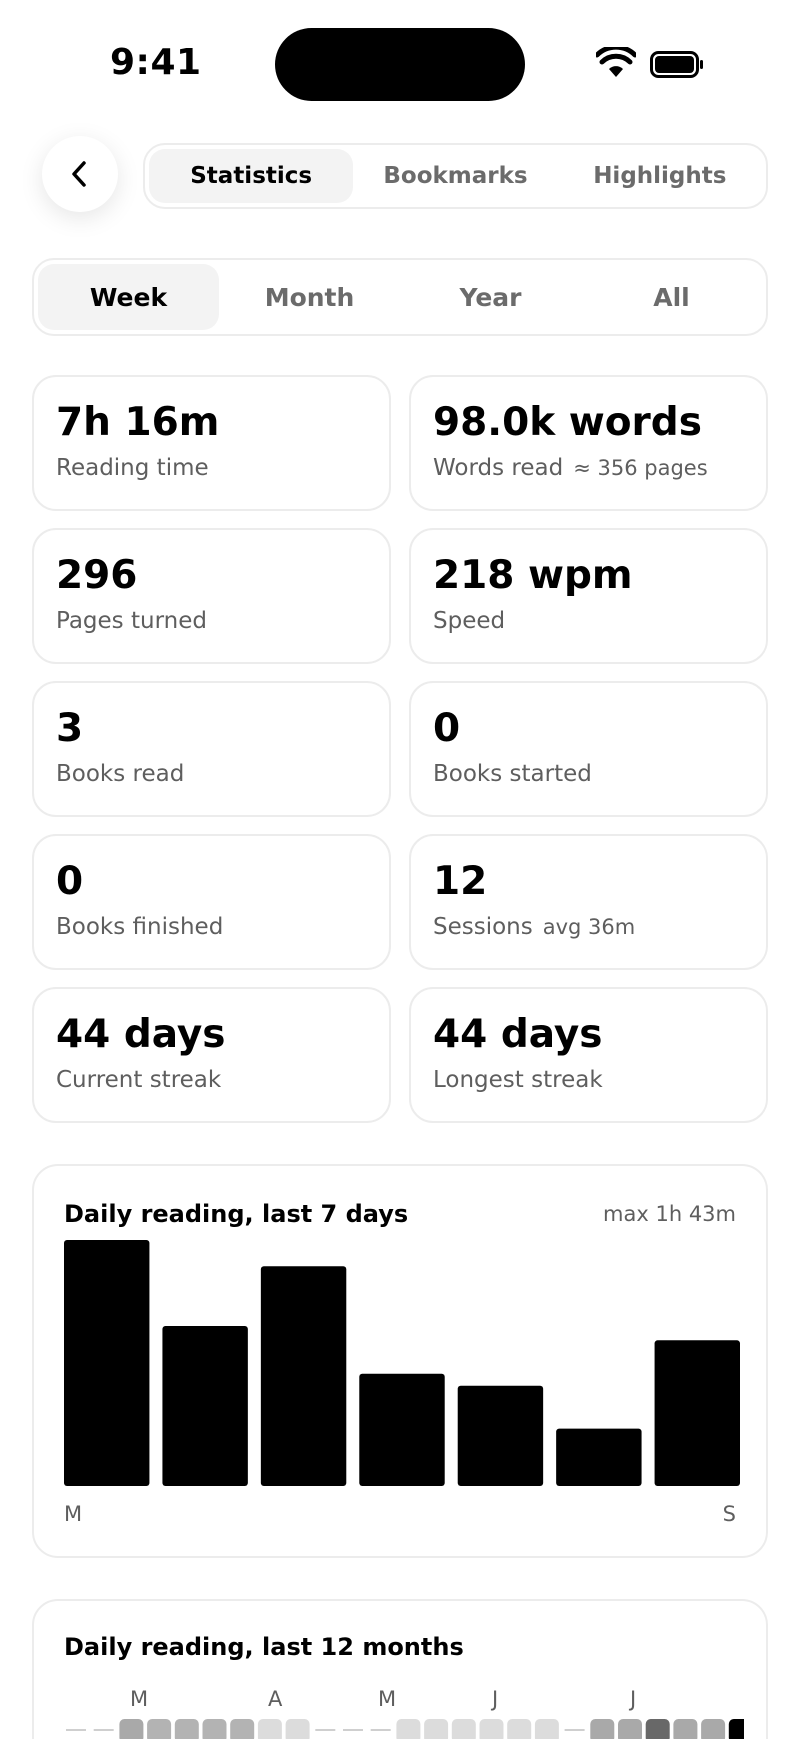  What do you see at coordinates (97, 575) in the screenshot?
I see `stat-value: 296` at bounding box center [97, 575].